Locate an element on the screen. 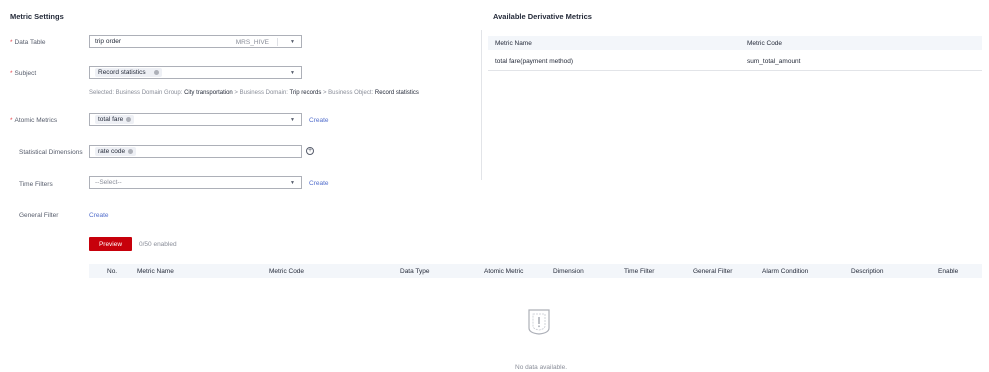  column-header: Data Type is located at coordinates (415, 271).